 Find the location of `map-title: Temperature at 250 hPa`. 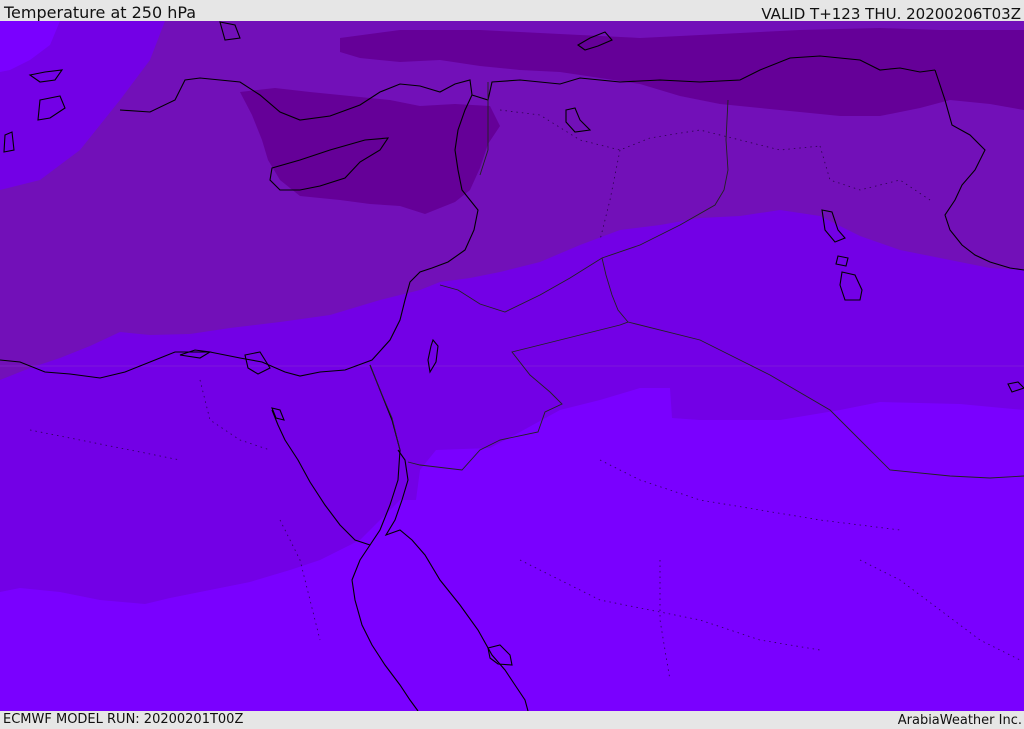

map-title: Temperature at 250 hPa is located at coordinates (100, 12).